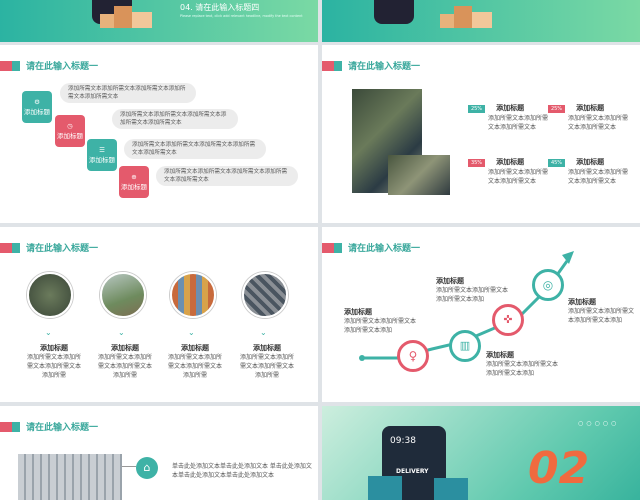 The height and width of the screenshot is (500, 640). Describe the element at coordinates (70, 126) in the screenshot. I see `clock-icon: ◷` at that location.